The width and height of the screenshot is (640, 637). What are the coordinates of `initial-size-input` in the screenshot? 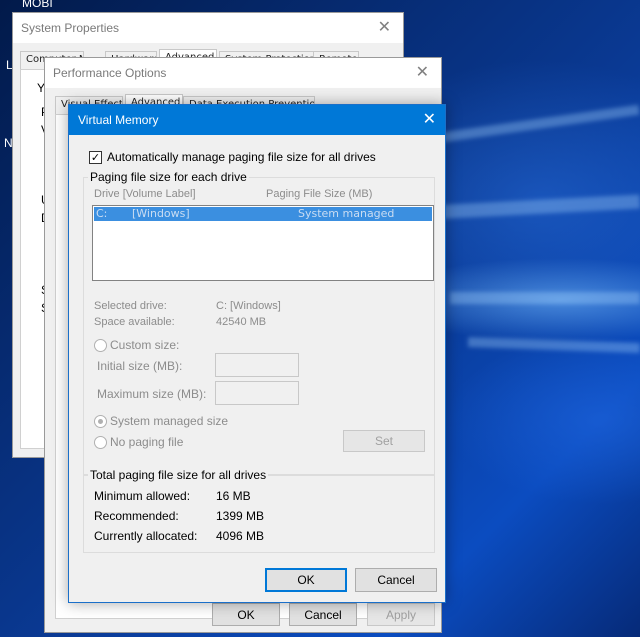 It's located at (257, 365).